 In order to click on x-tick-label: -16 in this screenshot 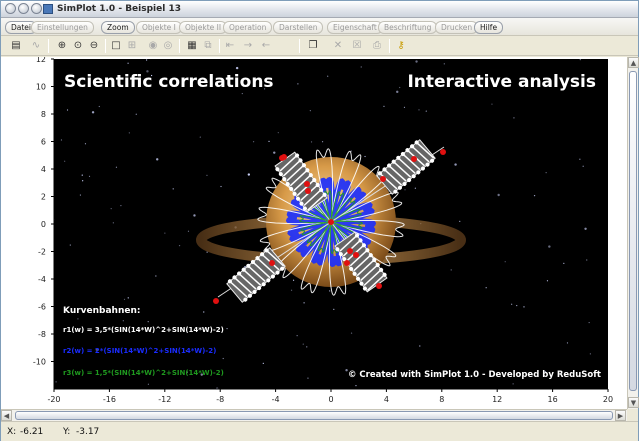, I will do `click(109, 399)`.